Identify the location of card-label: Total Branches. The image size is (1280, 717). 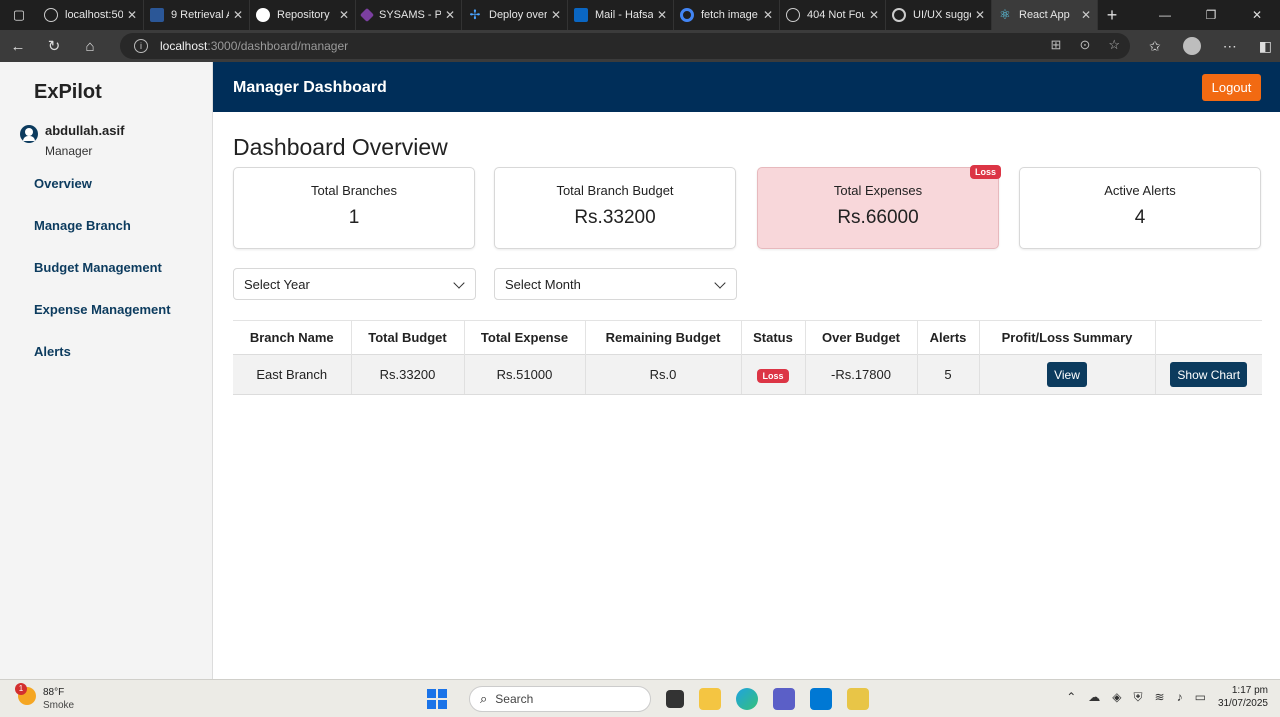
(354, 190).